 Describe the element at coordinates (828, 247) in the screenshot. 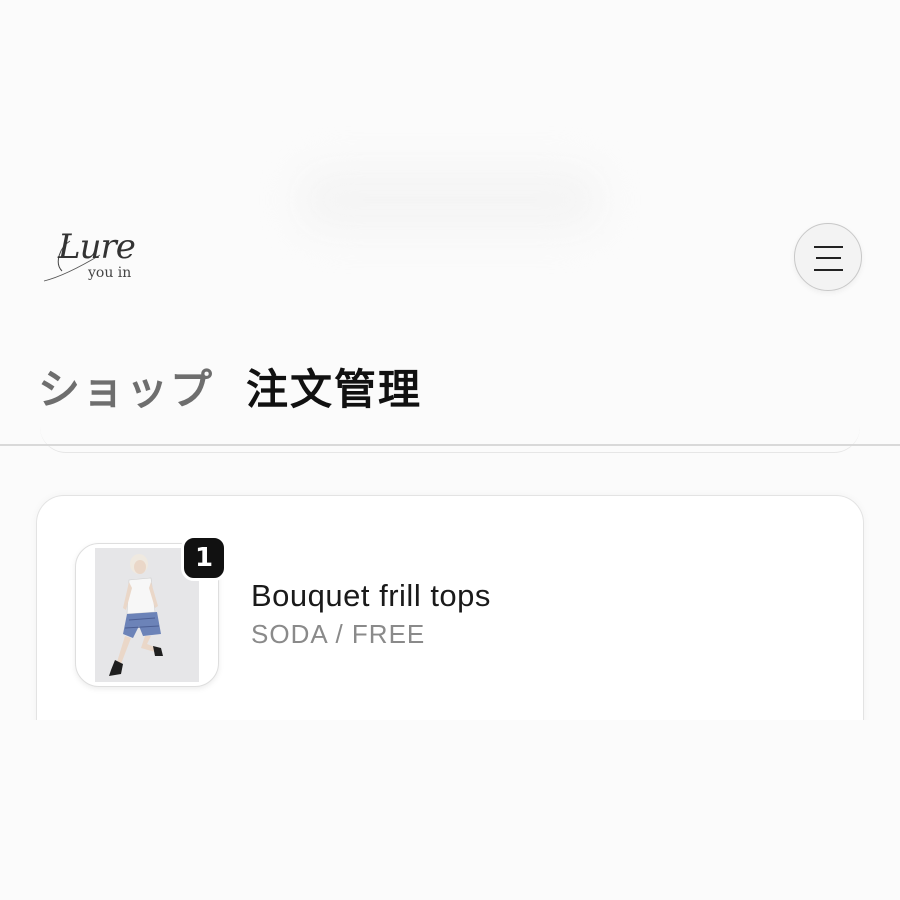

I see `menu-bar-top` at that location.